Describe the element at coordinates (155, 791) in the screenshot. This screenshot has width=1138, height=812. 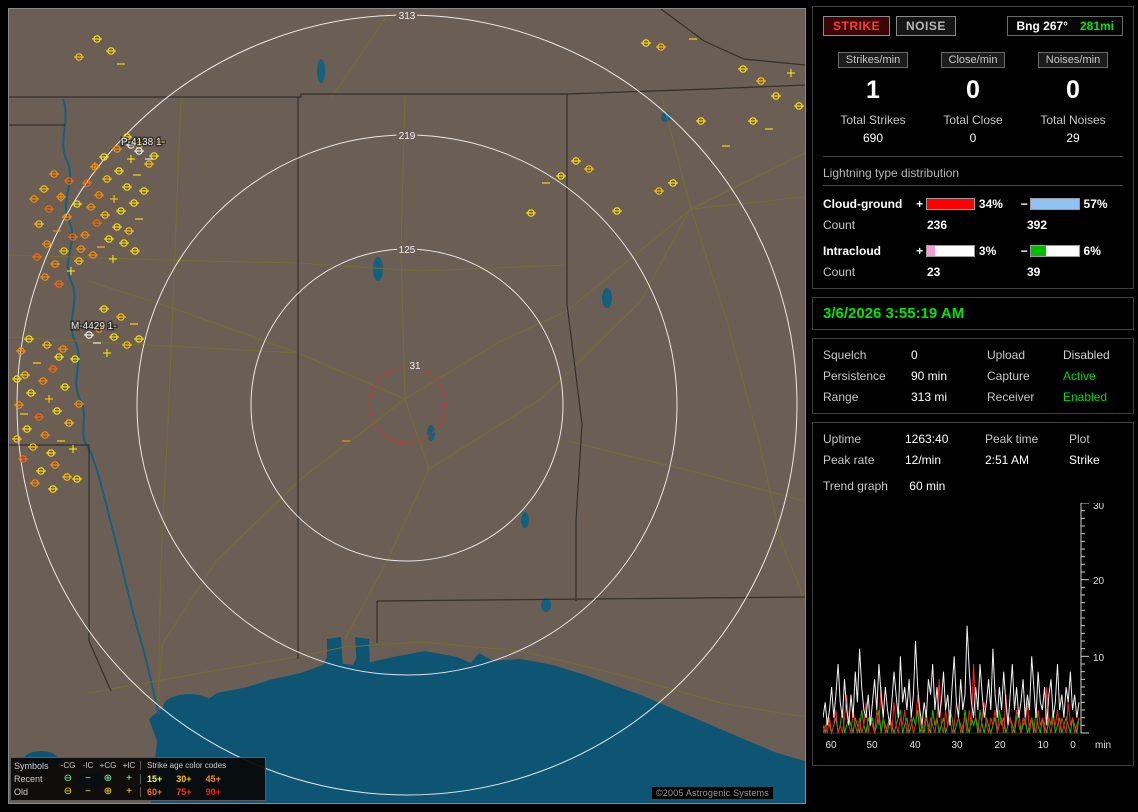
I see `age-code: 60+` at that location.